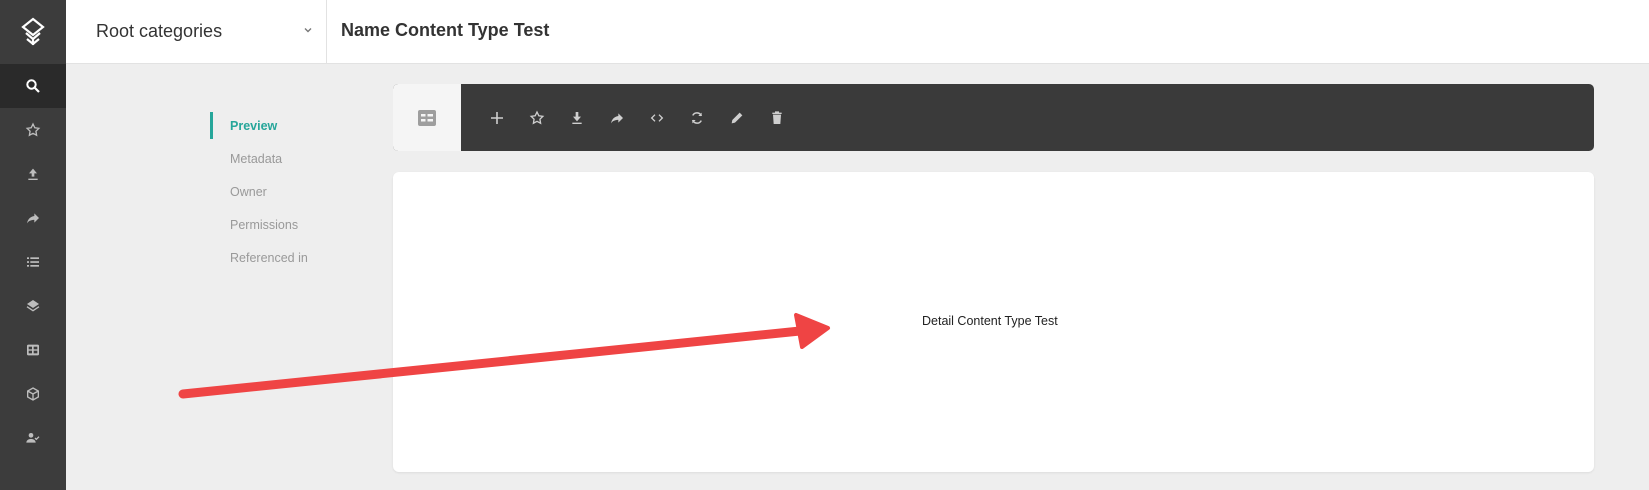 The width and height of the screenshot is (1649, 490). Describe the element at coordinates (259, 158) in the screenshot. I see `tab-metadata: Metadata` at that location.